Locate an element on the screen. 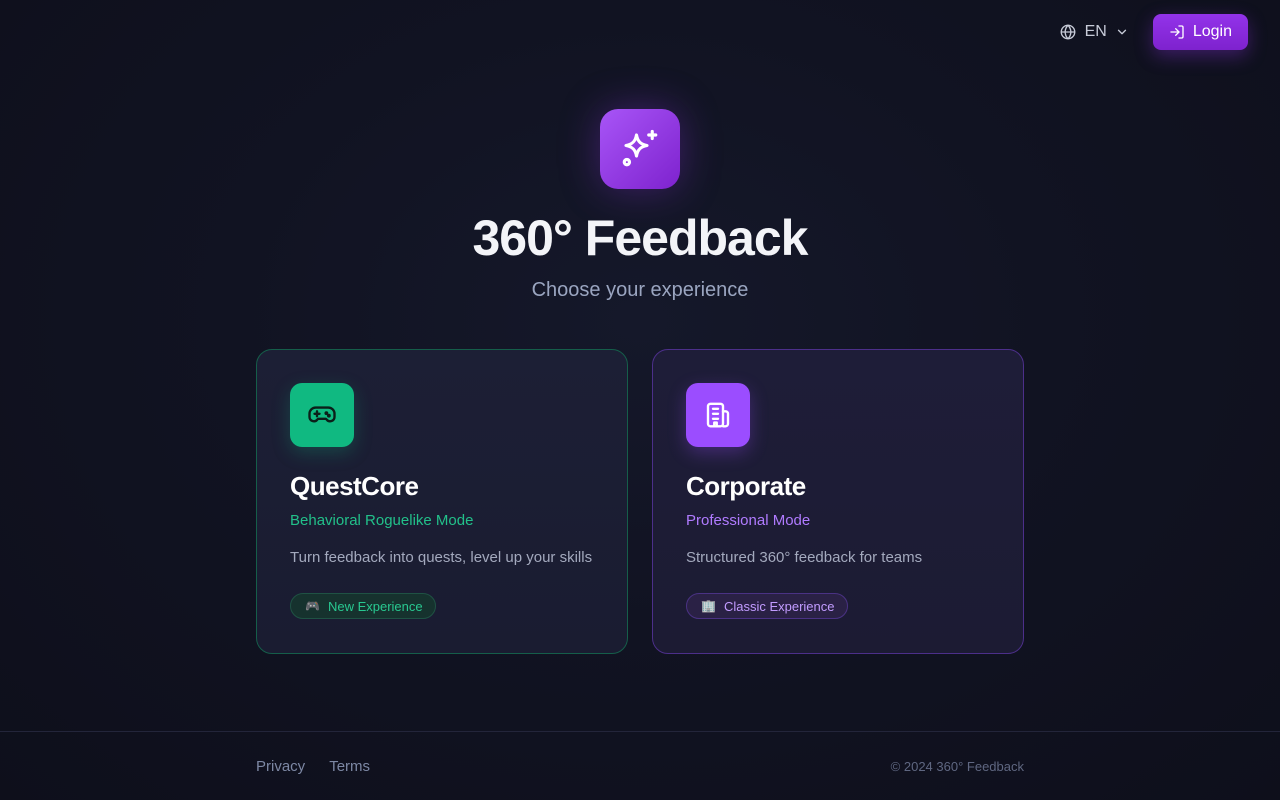  login-label: Login is located at coordinates (1212, 31).